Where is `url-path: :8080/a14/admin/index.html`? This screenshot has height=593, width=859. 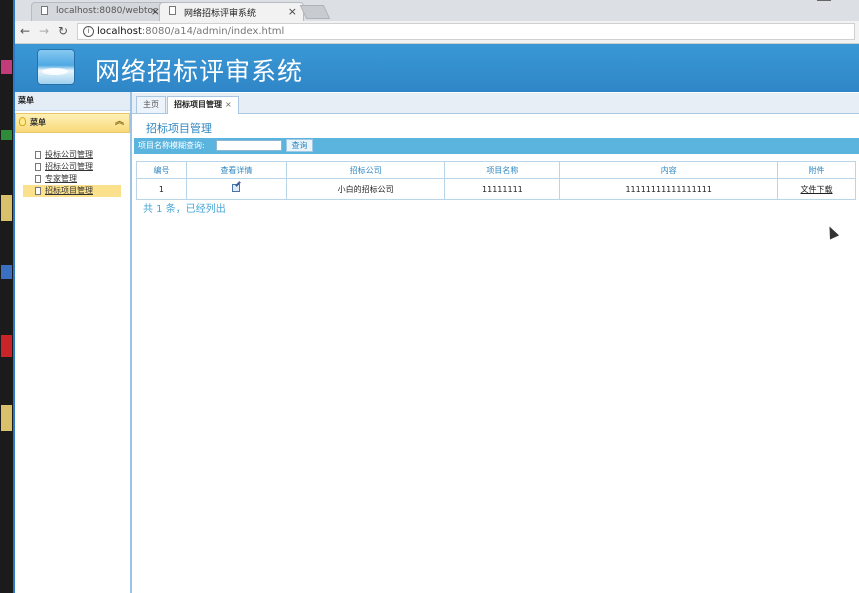 url-path: :8080/a14/admin/index.html is located at coordinates (213, 31).